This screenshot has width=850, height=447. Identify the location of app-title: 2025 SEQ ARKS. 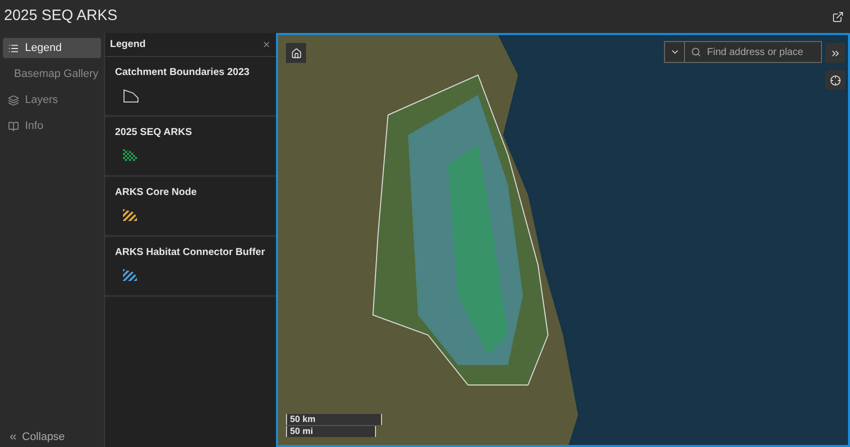
(61, 16).